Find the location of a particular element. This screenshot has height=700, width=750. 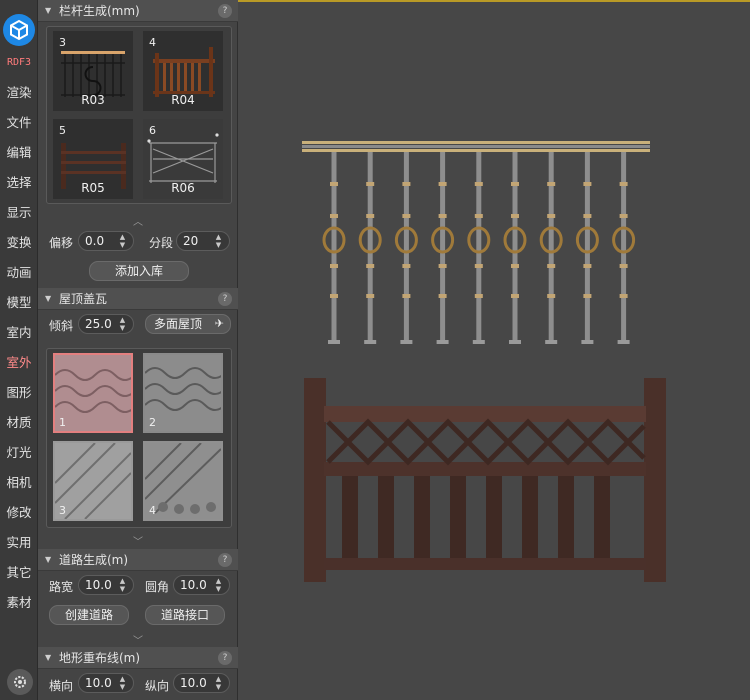

roof-tile-item-1: 1 is located at coordinates (93, 393).